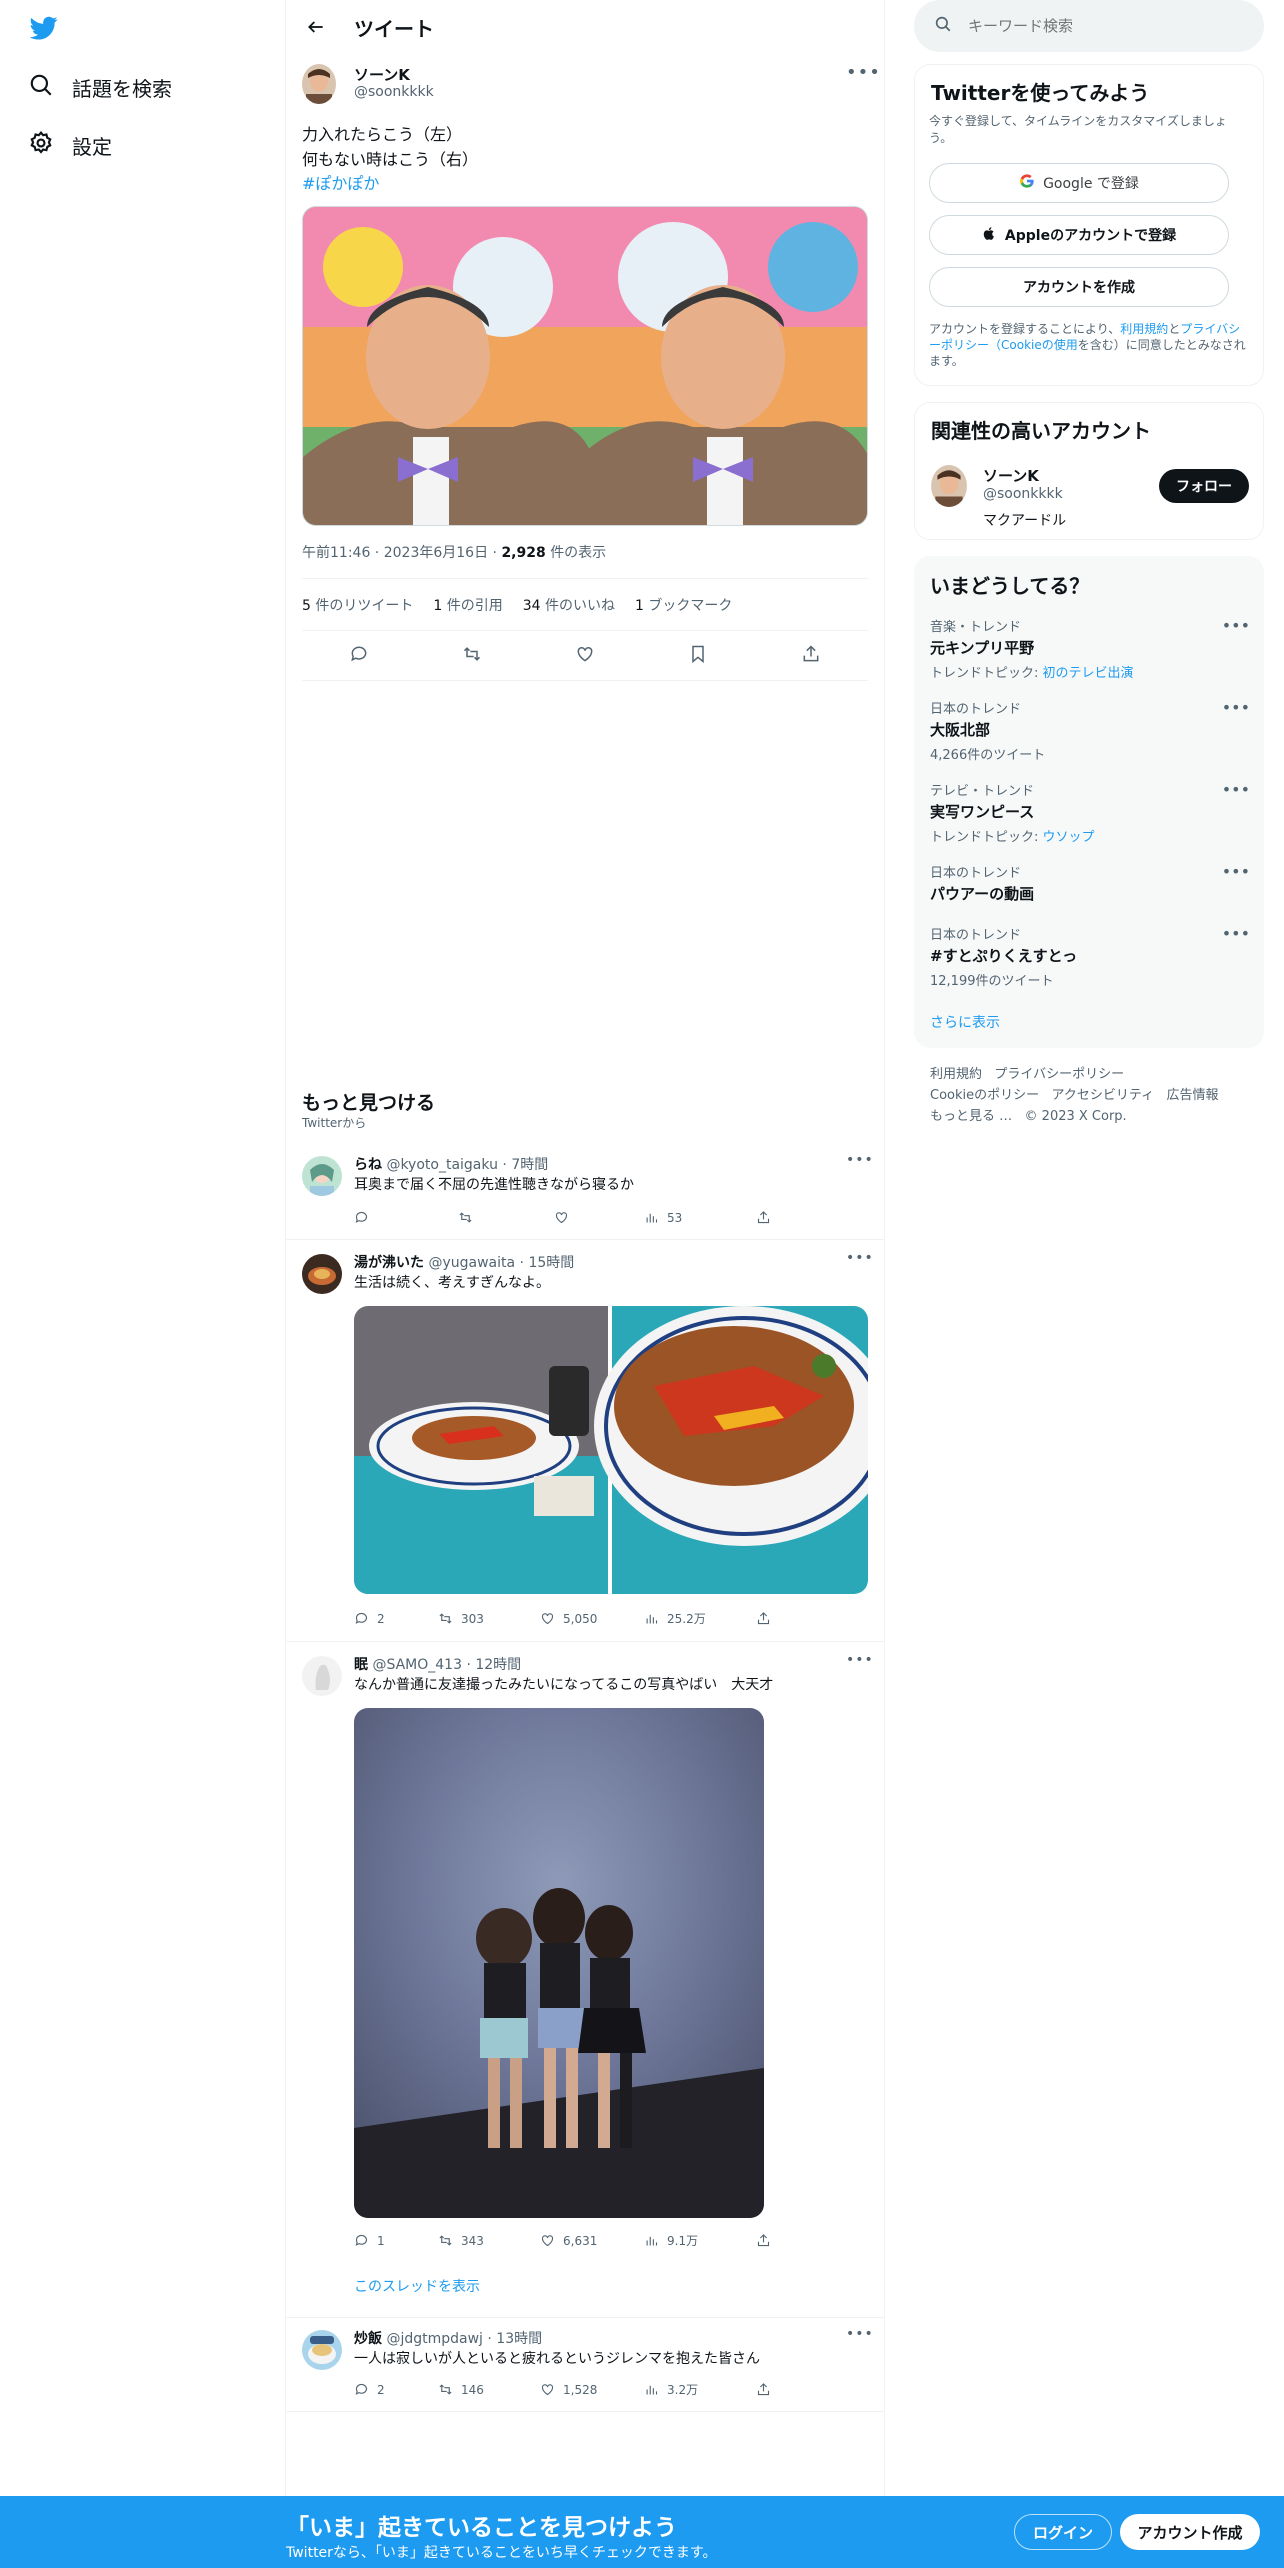 The image size is (1284, 2568). I want to click on retweets-stat: 5 件のリツイート, so click(357, 605).